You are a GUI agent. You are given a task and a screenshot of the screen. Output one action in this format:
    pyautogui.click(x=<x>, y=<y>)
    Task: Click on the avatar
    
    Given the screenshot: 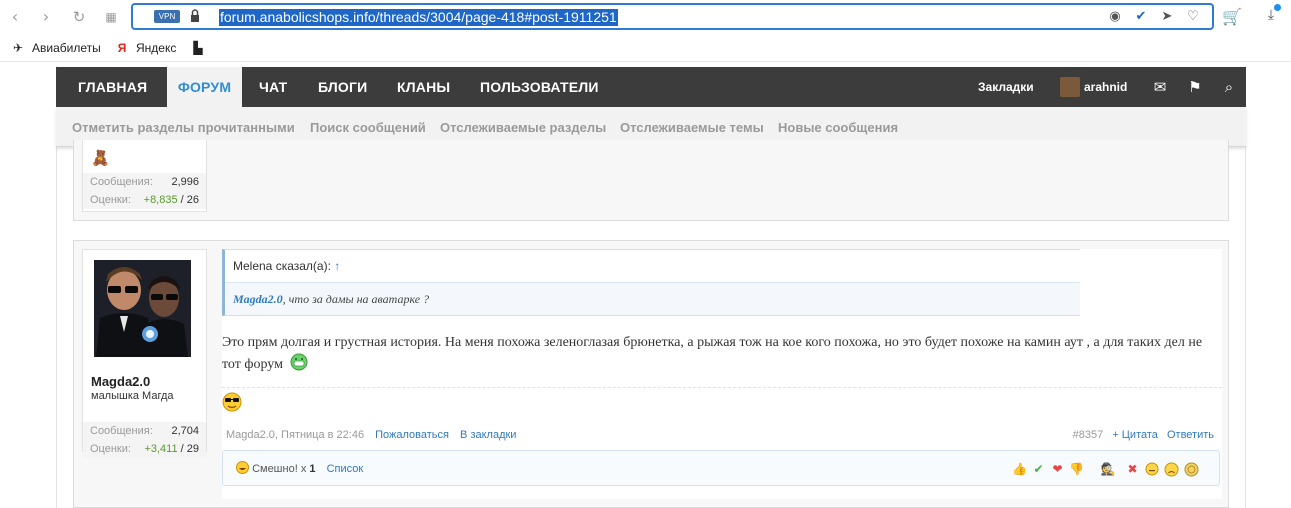 What is the action you would take?
    pyautogui.click(x=142, y=308)
    